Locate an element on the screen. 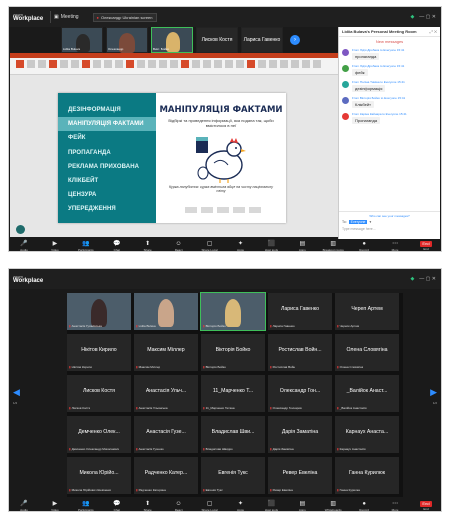 The width and height of the screenshot is (450, 516). participant-tile: Дарія Заматіна Дарія Заматіна is located at coordinates (300, 434).